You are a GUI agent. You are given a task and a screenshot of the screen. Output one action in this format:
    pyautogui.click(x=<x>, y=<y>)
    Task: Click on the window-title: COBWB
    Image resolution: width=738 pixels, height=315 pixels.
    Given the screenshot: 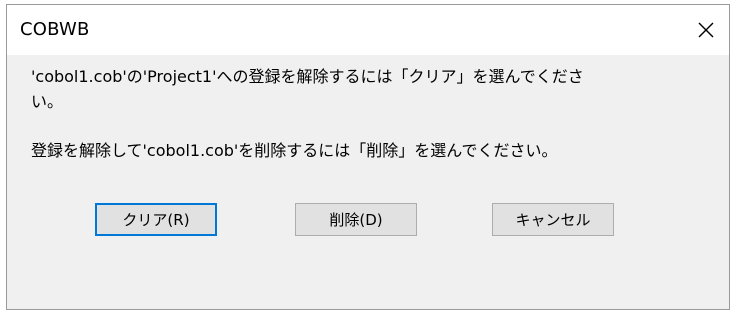 What is the action you would take?
    pyautogui.click(x=55, y=29)
    